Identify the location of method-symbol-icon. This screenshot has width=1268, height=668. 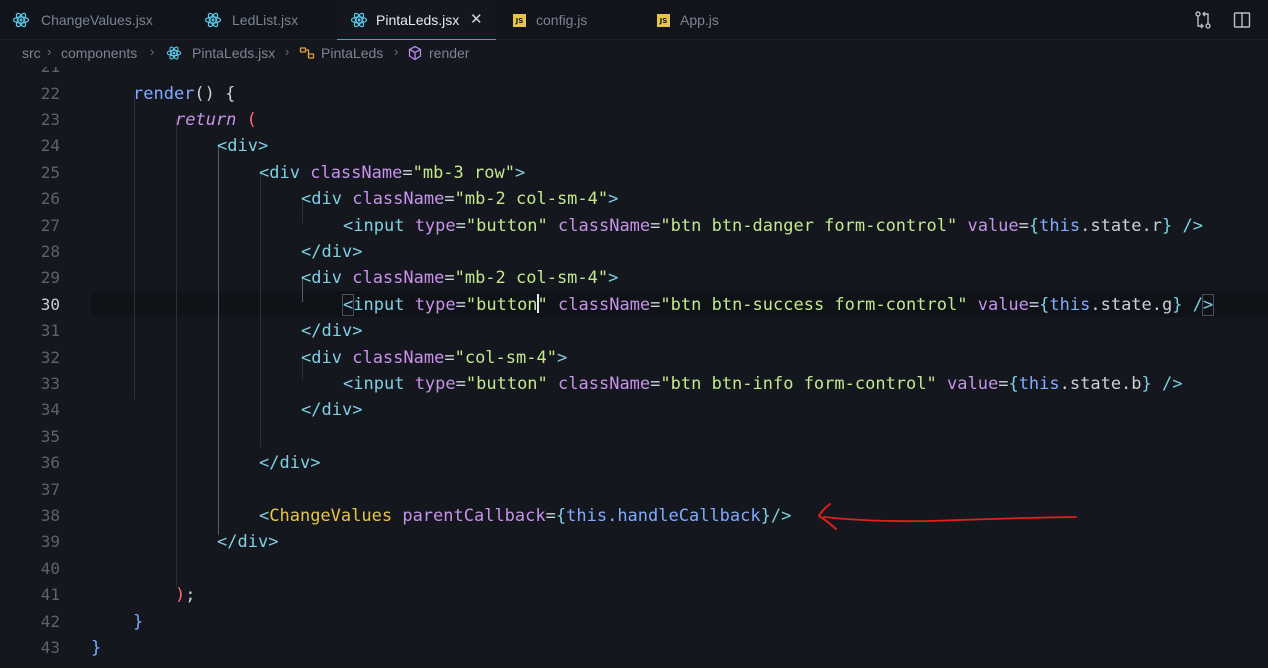
(415, 53).